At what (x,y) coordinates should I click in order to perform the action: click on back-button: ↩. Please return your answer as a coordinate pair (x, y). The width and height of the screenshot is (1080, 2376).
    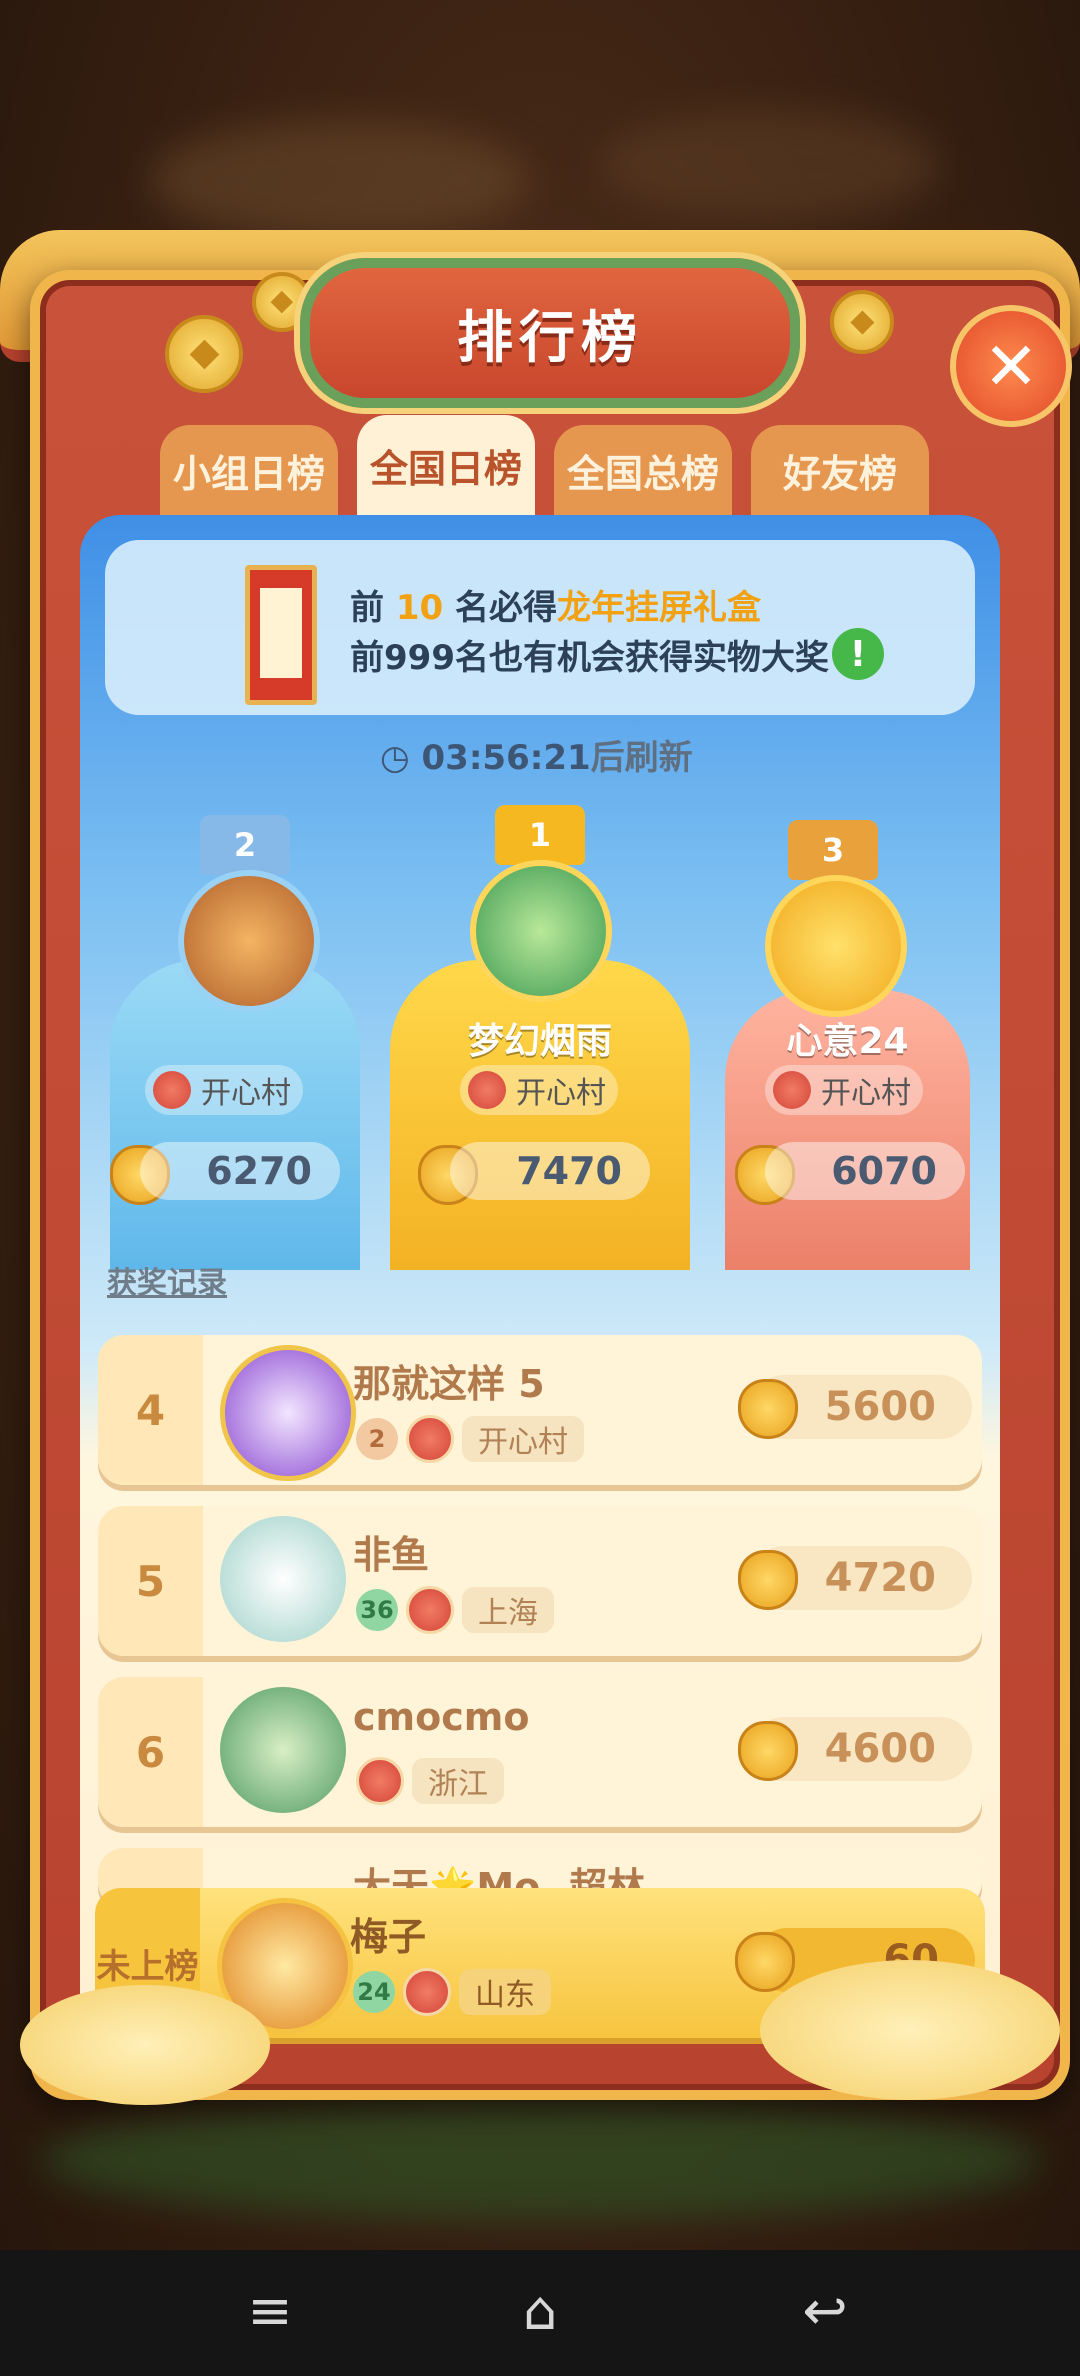
    Looking at the image, I should click on (825, 2310).